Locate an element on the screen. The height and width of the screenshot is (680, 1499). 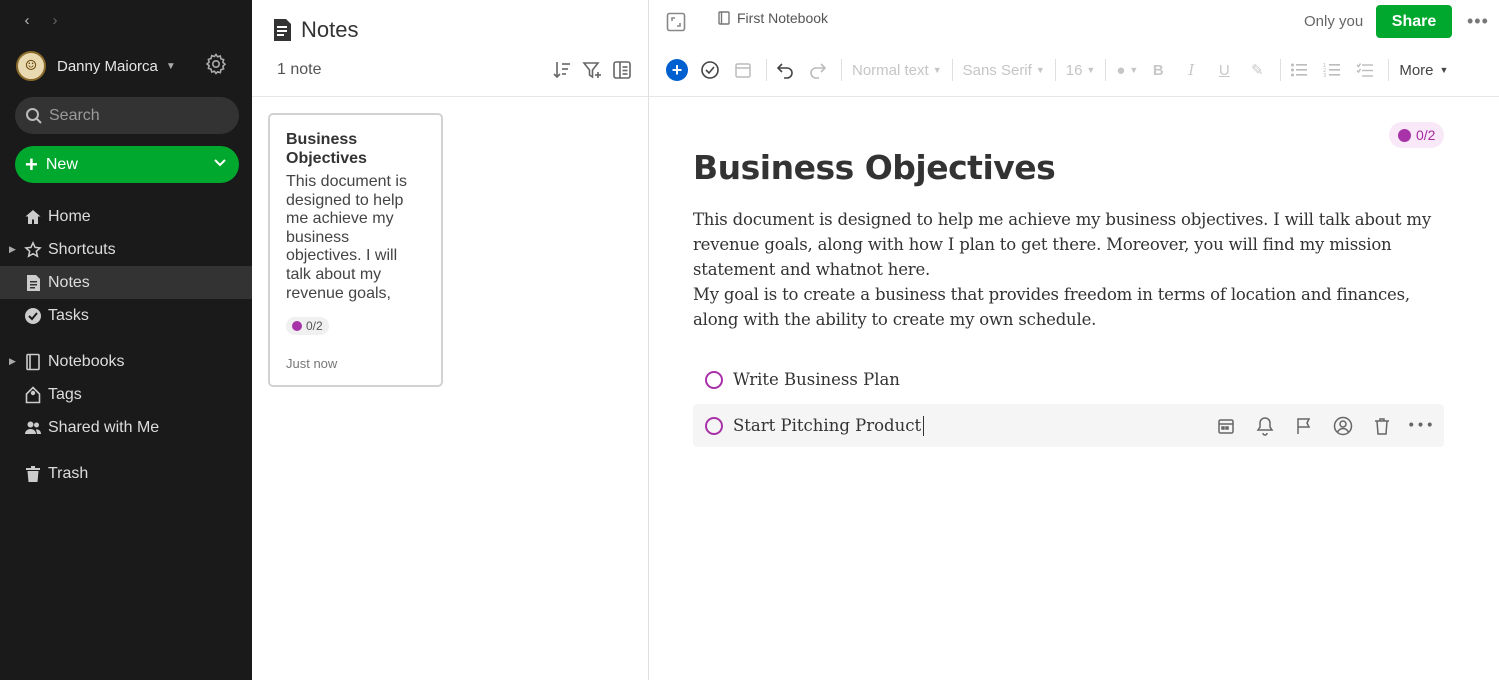
font-size-dropdown: 16 ▼ is located at coordinates (1081, 70).